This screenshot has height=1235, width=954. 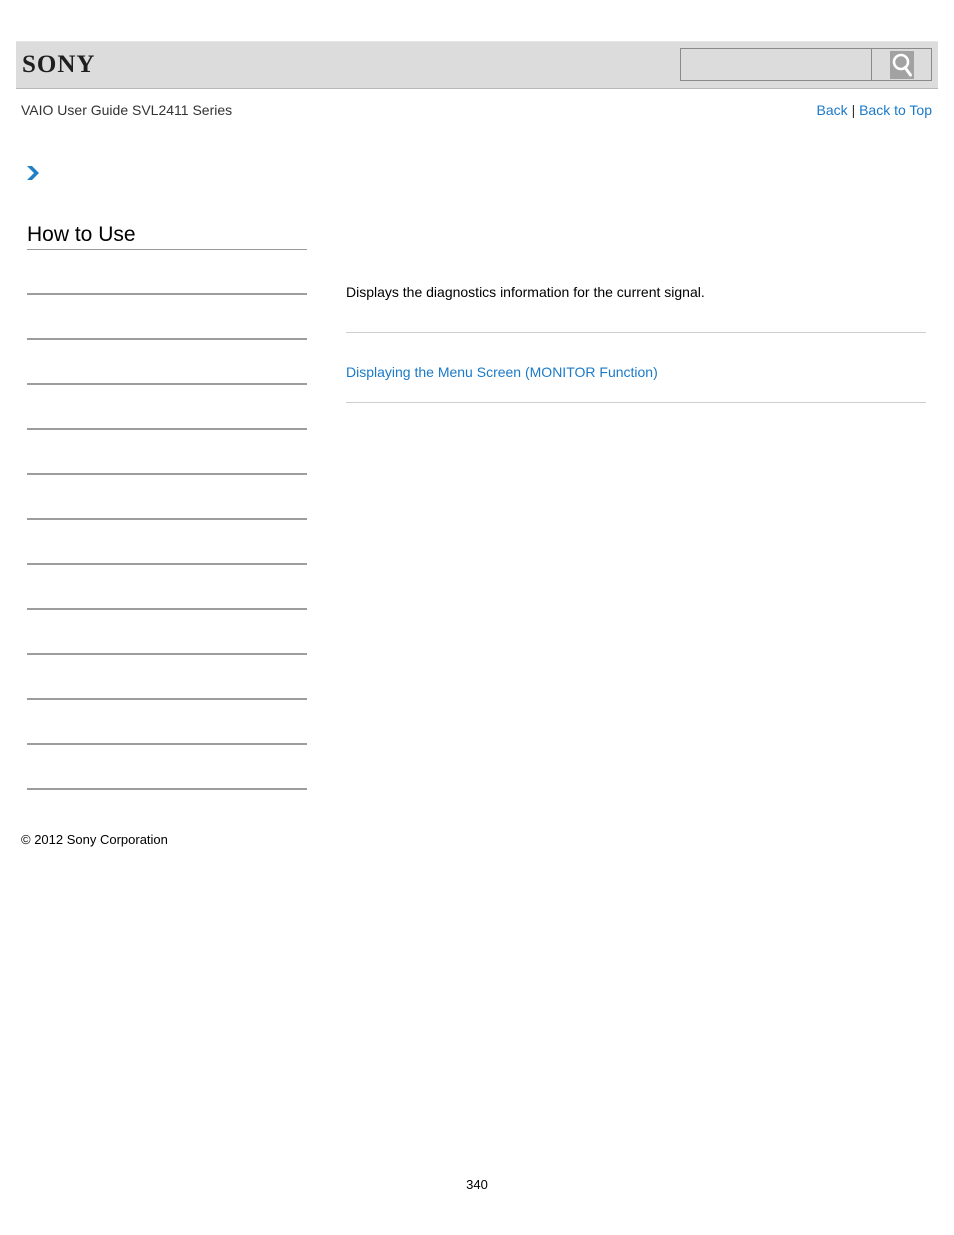 What do you see at coordinates (895, 110) in the screenshot?
I see `back-to-top-link: Back to Top` at bounding box center [895, 110].